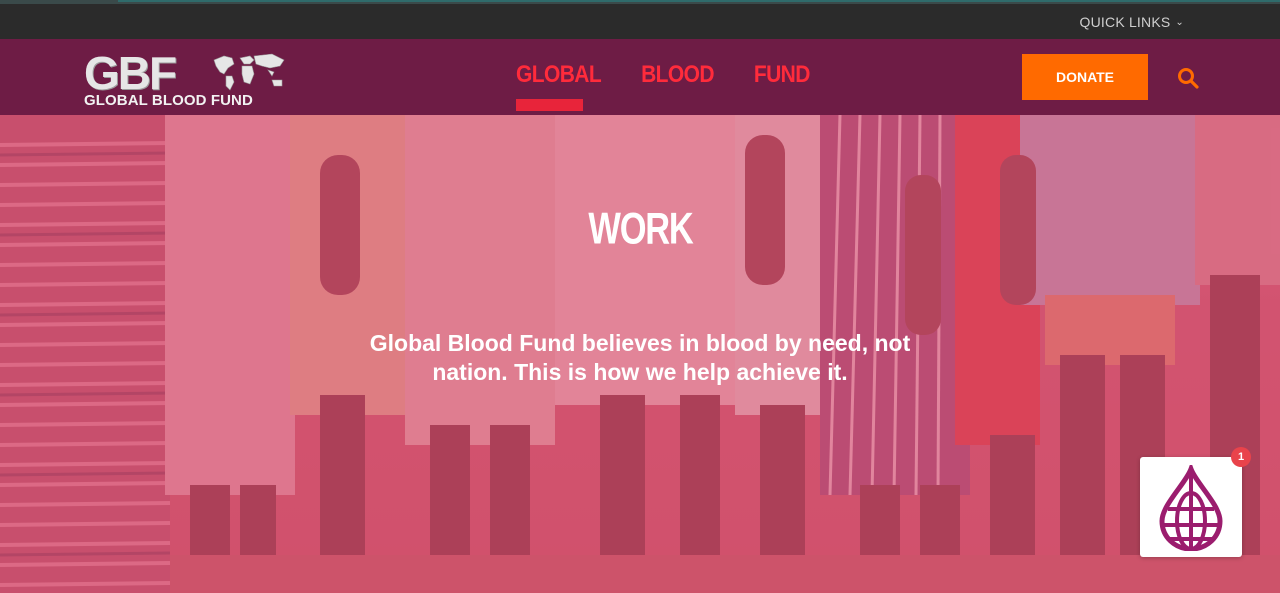 The image size is (1280, 593). Describe the element at coordinates (699, 1) in the screenshot. I see `top-accent-line` at that location.